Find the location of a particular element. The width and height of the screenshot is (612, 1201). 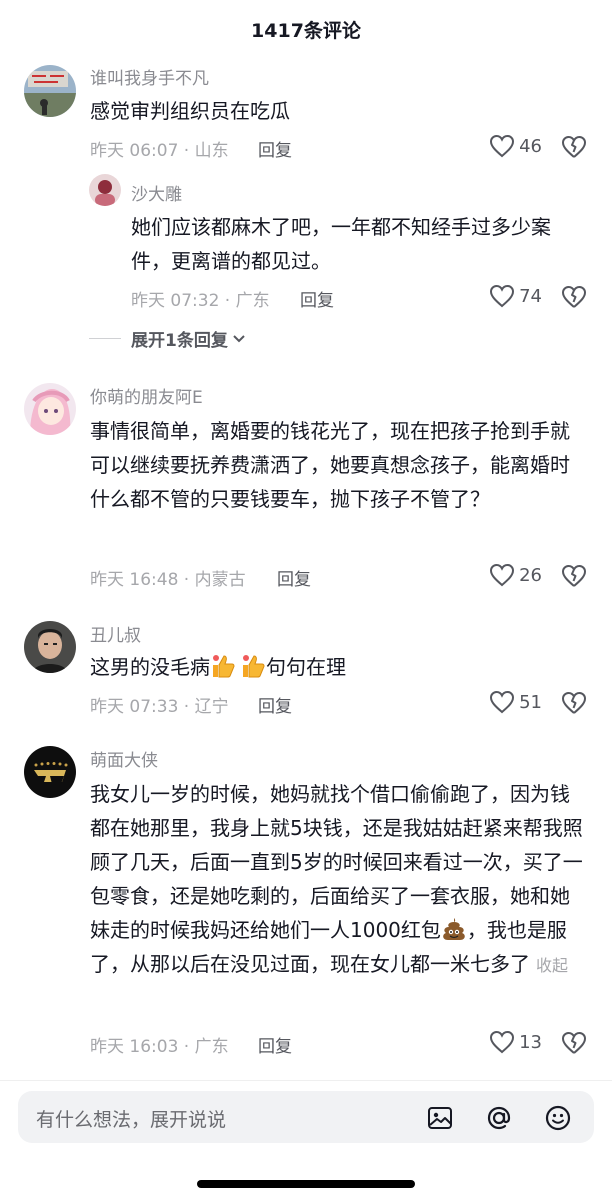

like-button: 13 is located at coordinates (515, 1042).